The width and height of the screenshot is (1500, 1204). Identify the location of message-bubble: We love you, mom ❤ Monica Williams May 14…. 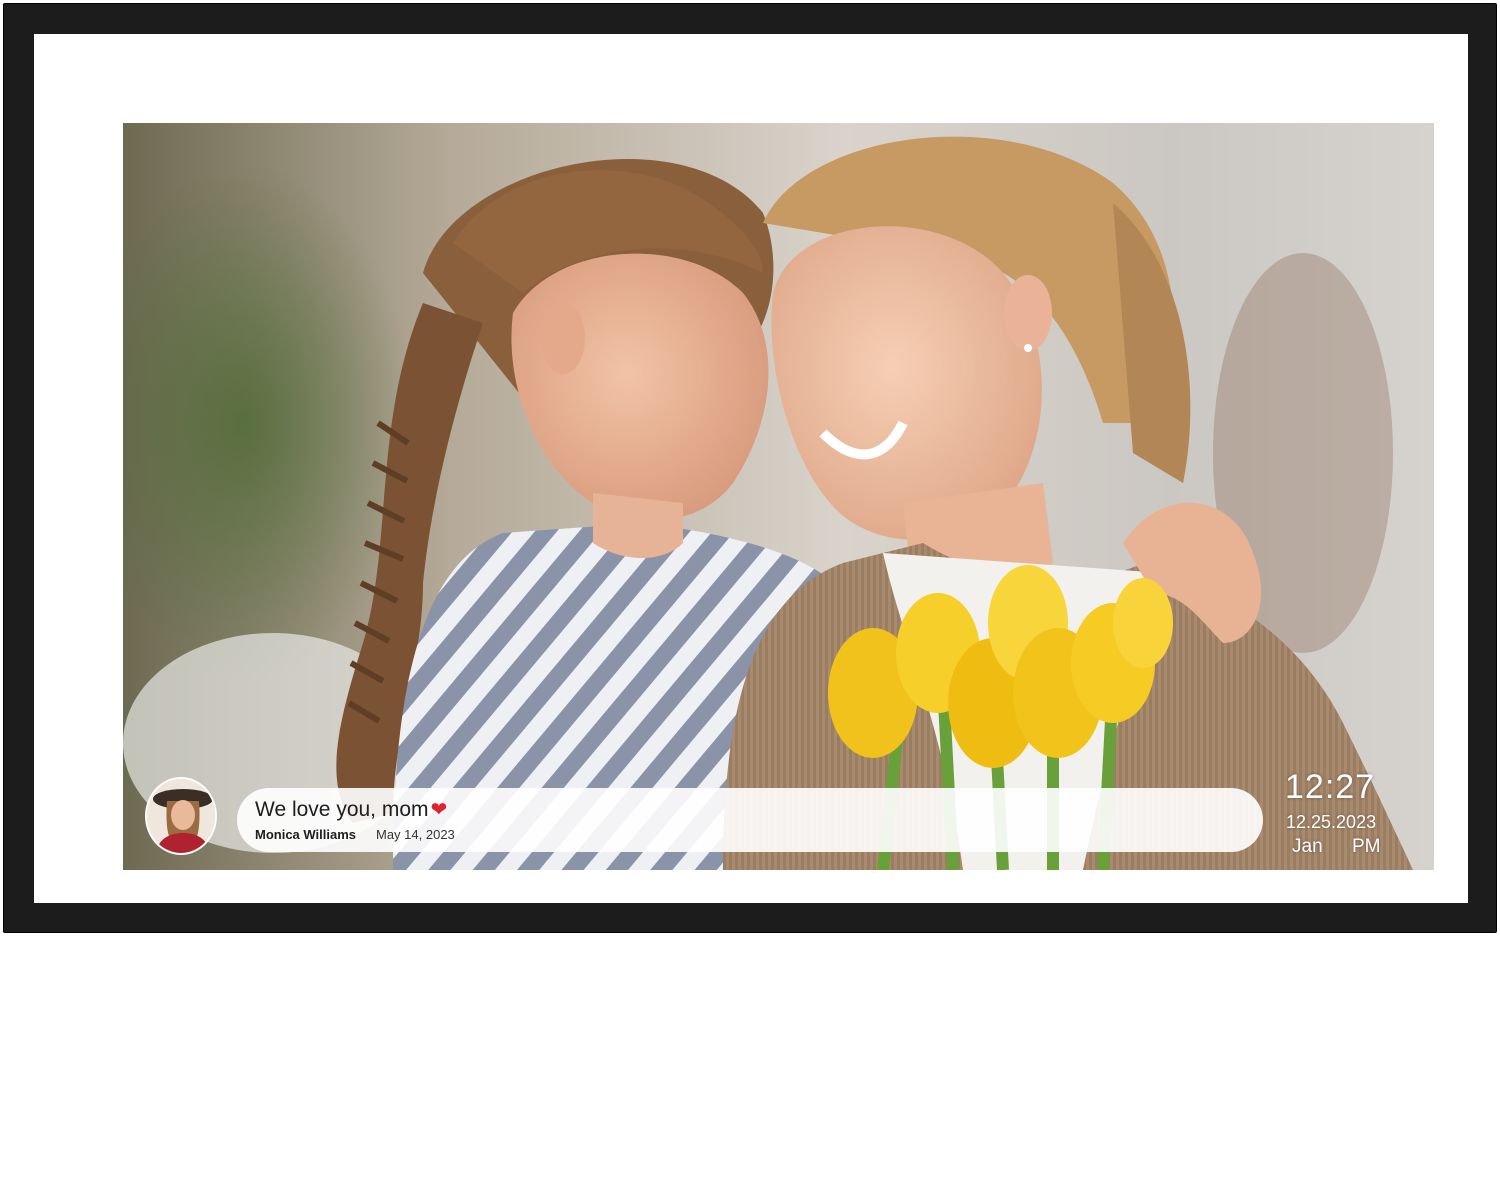
(750, 820).